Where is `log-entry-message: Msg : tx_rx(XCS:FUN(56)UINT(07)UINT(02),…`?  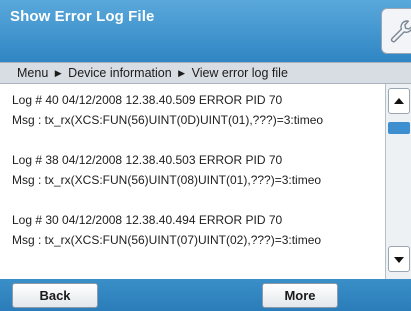
log-entry-message: Msg : tx_rx(XCS:FUN(56)UINT(07)UINT(02),… is located at coordinates (167, 240).